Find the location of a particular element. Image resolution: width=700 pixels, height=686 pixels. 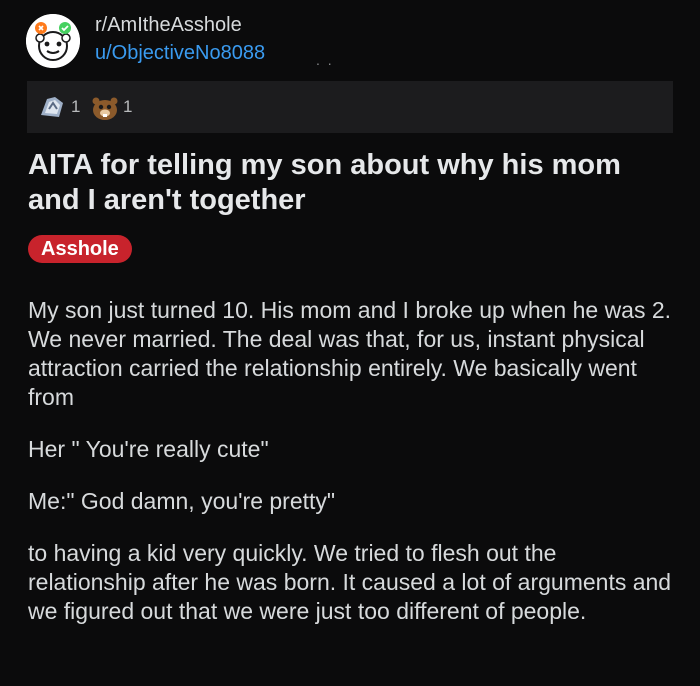

more-options-icon: . . is located at coordinates (325, 60).